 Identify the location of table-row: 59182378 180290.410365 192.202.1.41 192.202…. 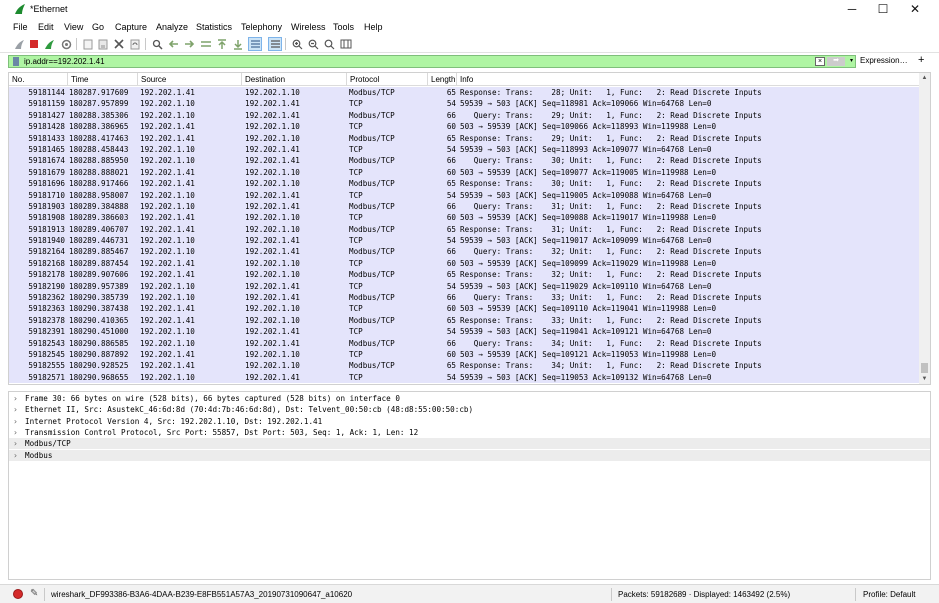
(464, 320).